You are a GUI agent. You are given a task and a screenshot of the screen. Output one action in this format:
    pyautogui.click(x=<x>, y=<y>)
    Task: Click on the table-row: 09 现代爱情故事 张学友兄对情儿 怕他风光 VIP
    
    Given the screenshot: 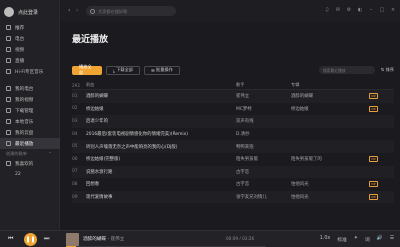 What is the action you would take?
    pyautogui.click(x=233, y=197)
    